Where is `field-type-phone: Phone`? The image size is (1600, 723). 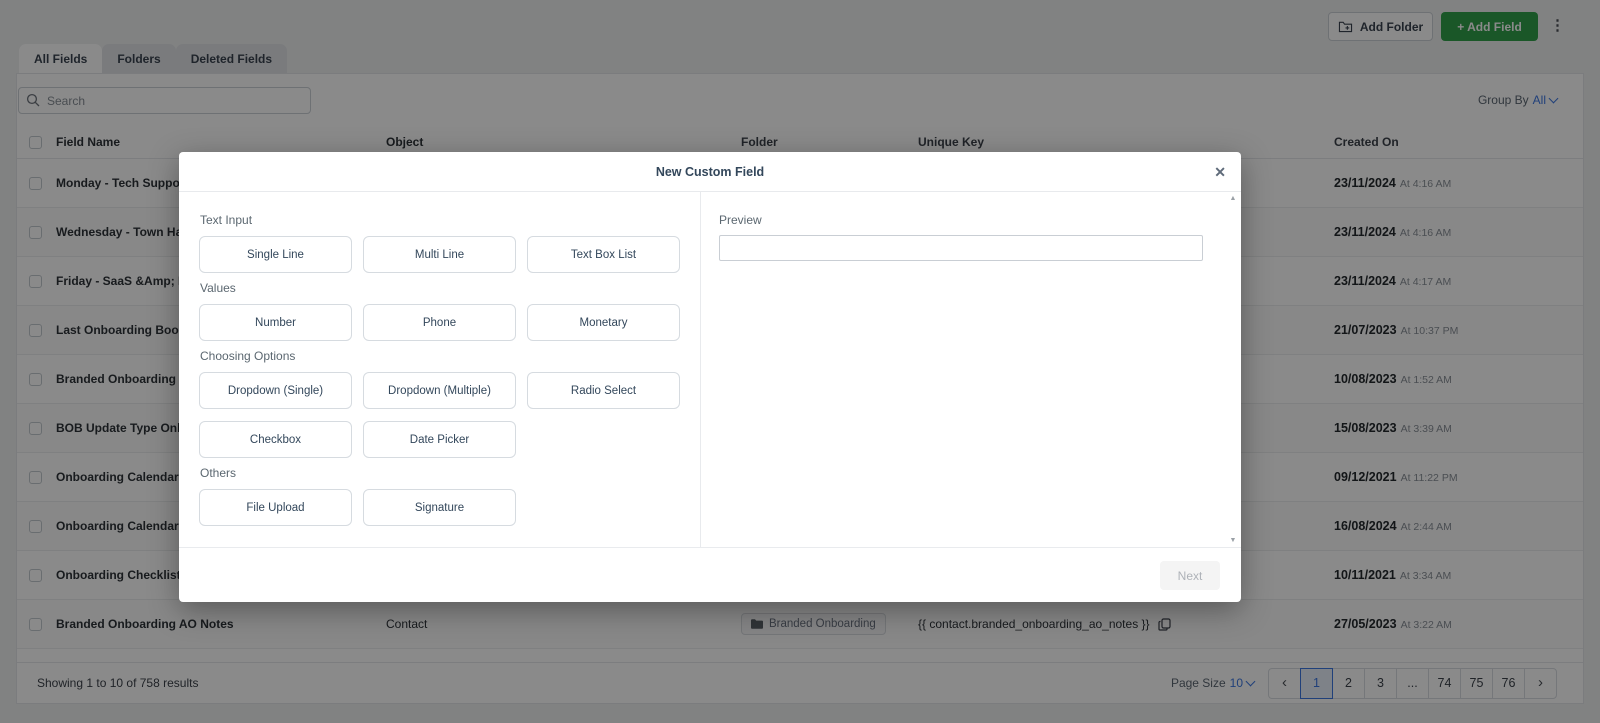
field-type-phone: Phone is located at coordinates (439, 322).